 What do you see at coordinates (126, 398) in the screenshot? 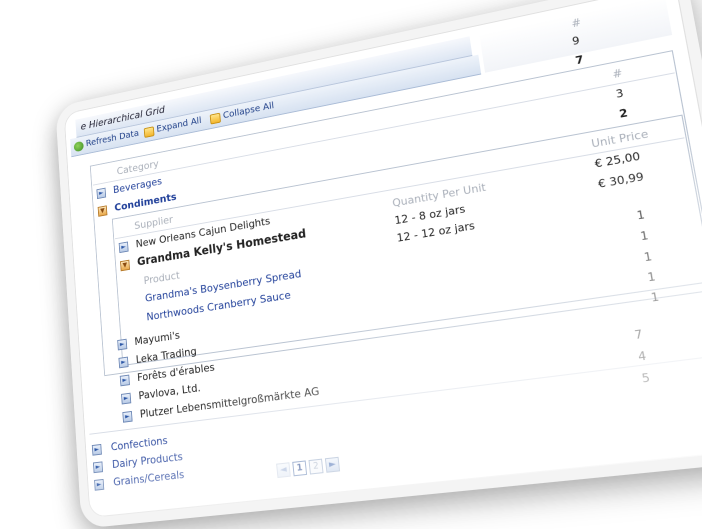
I see `expand-supplier-pavlova-button: ►` at bounding box center [126, 398].